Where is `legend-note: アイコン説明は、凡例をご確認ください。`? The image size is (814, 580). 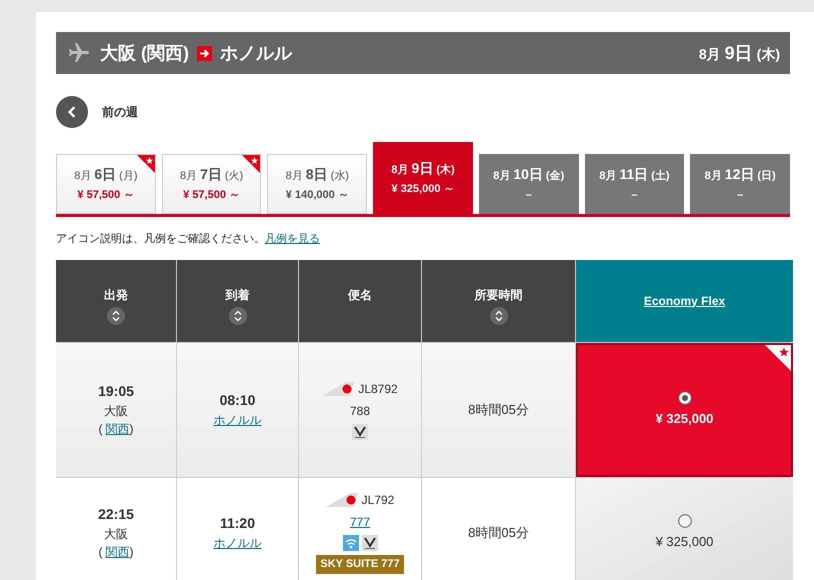
legend-note: アイコン説明は、凡例をご確認ください。 is located at coordinates (160, 239).